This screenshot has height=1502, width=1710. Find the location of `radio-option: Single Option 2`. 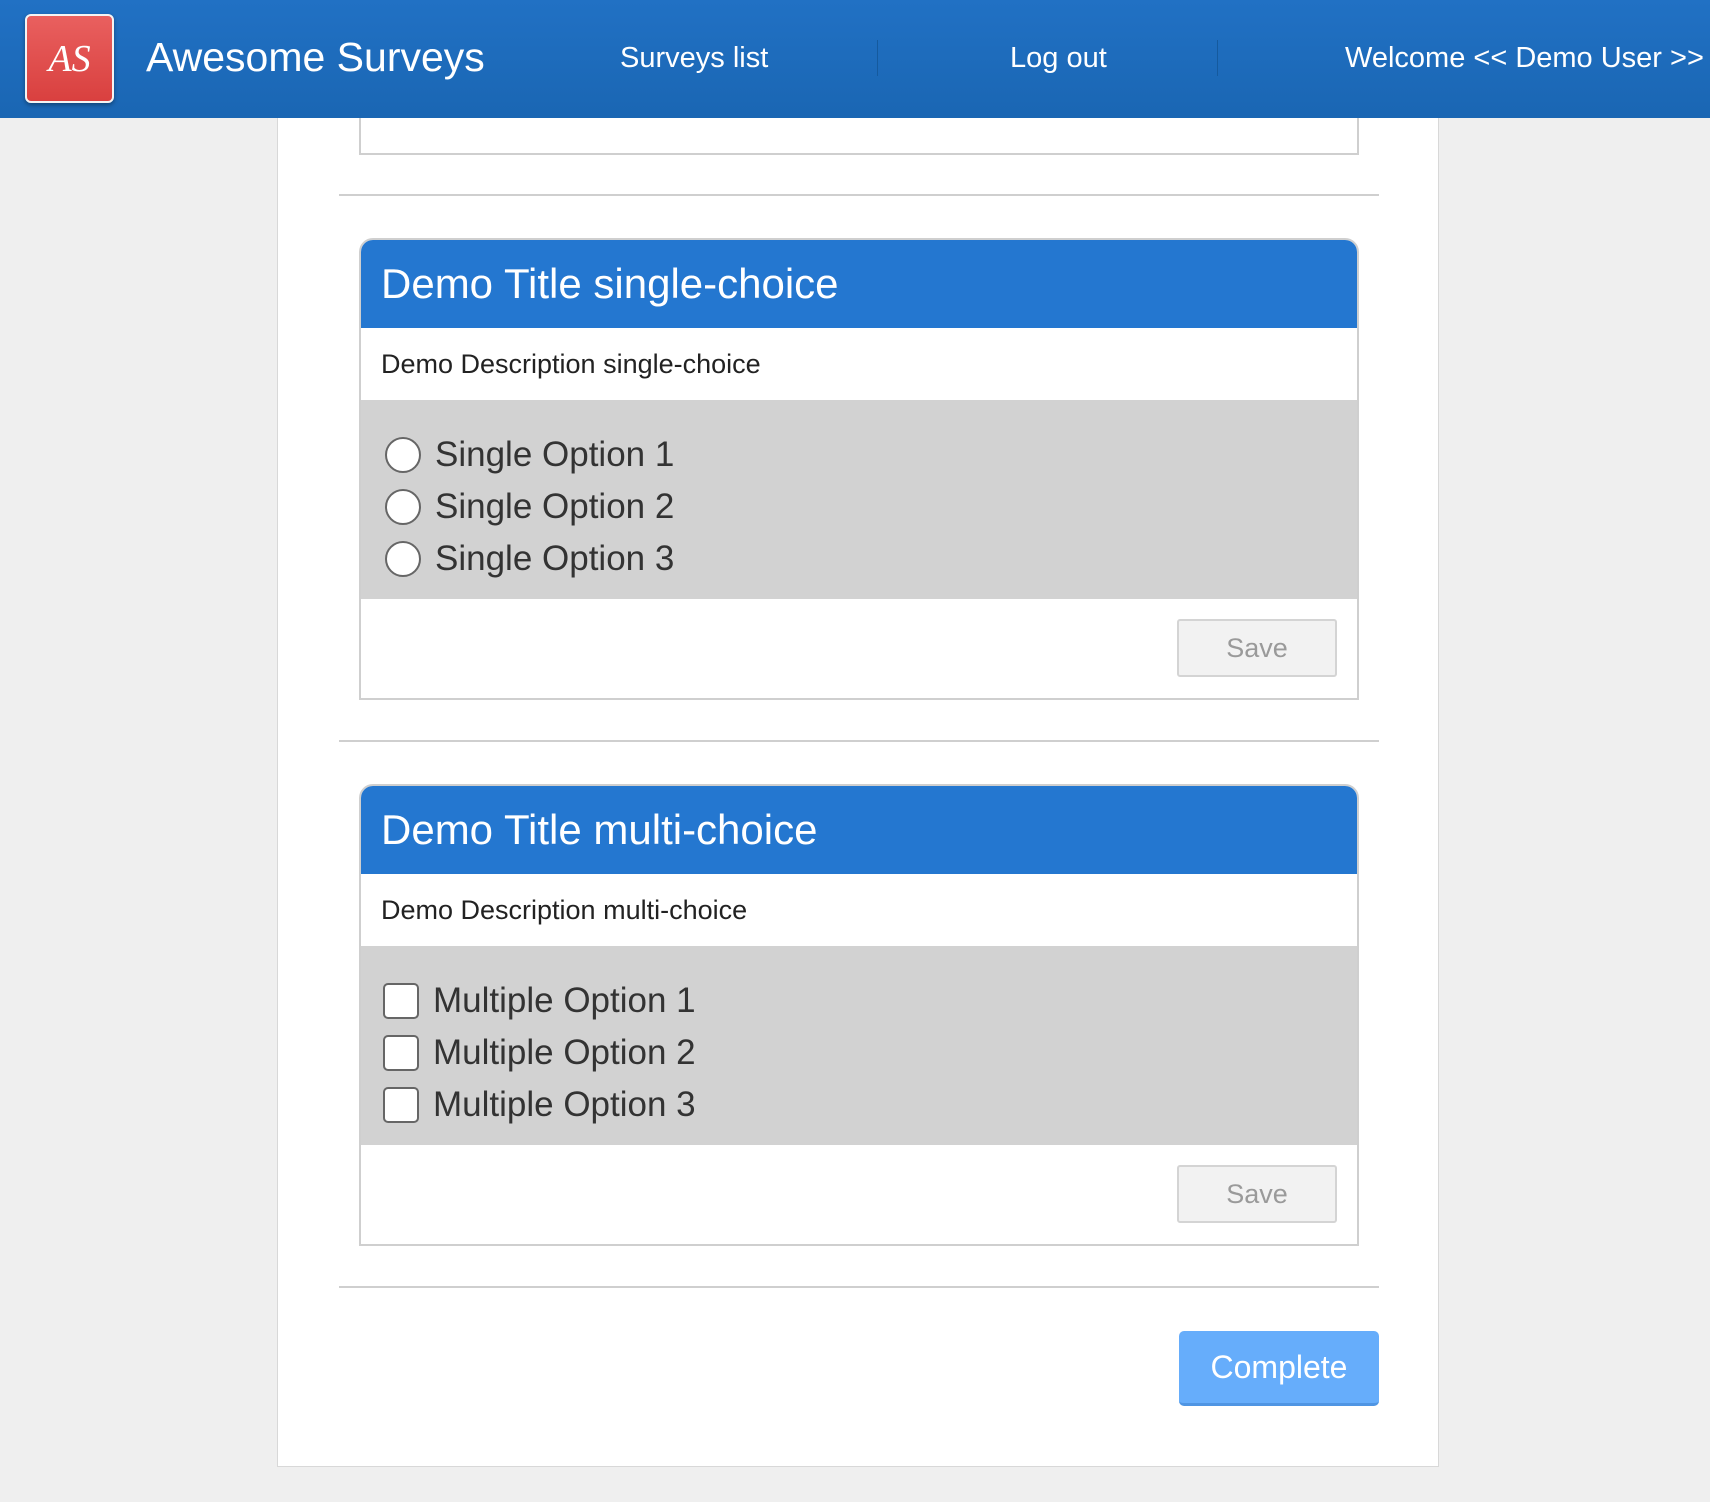

radio-option: Single Option 2 is located at coordinates (859, 507).